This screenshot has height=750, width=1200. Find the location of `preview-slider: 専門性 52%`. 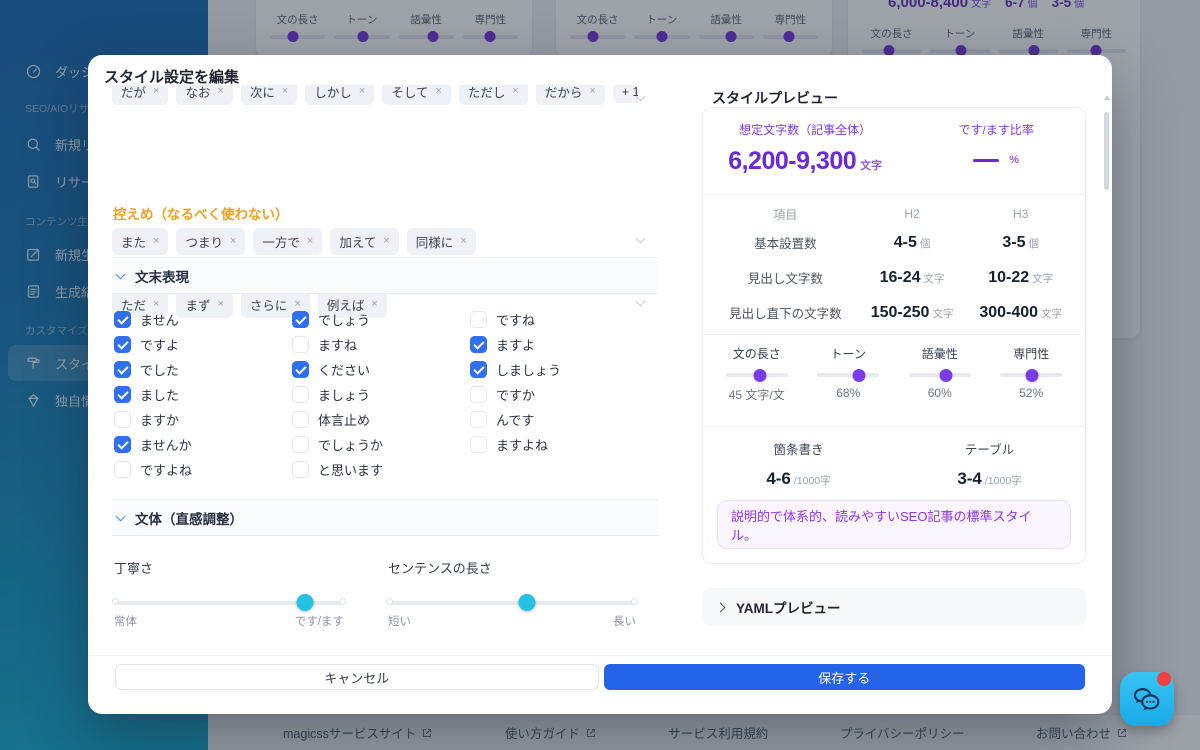

preview-slider: 専門性 52% is located at coordinates (1032, 374).